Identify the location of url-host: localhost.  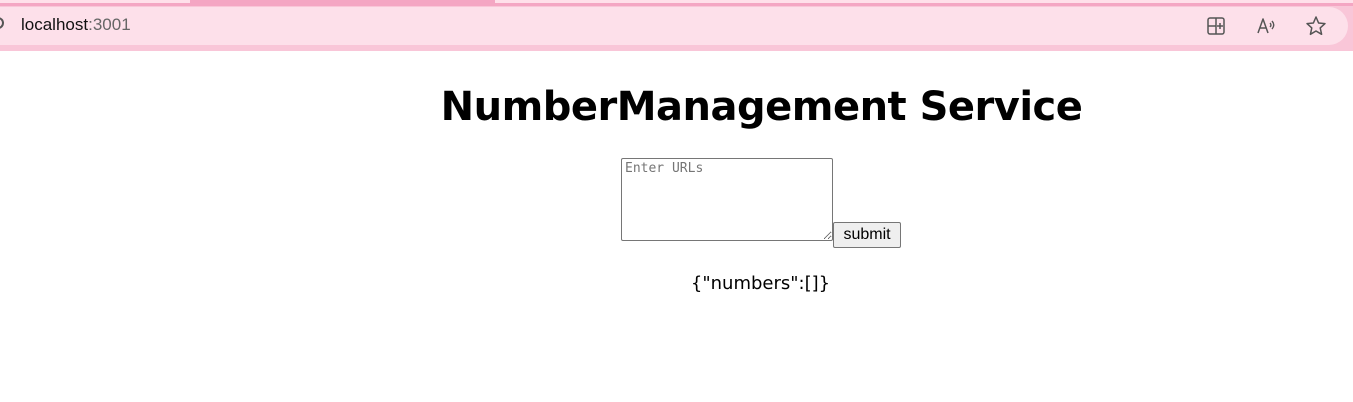
(55, 24).